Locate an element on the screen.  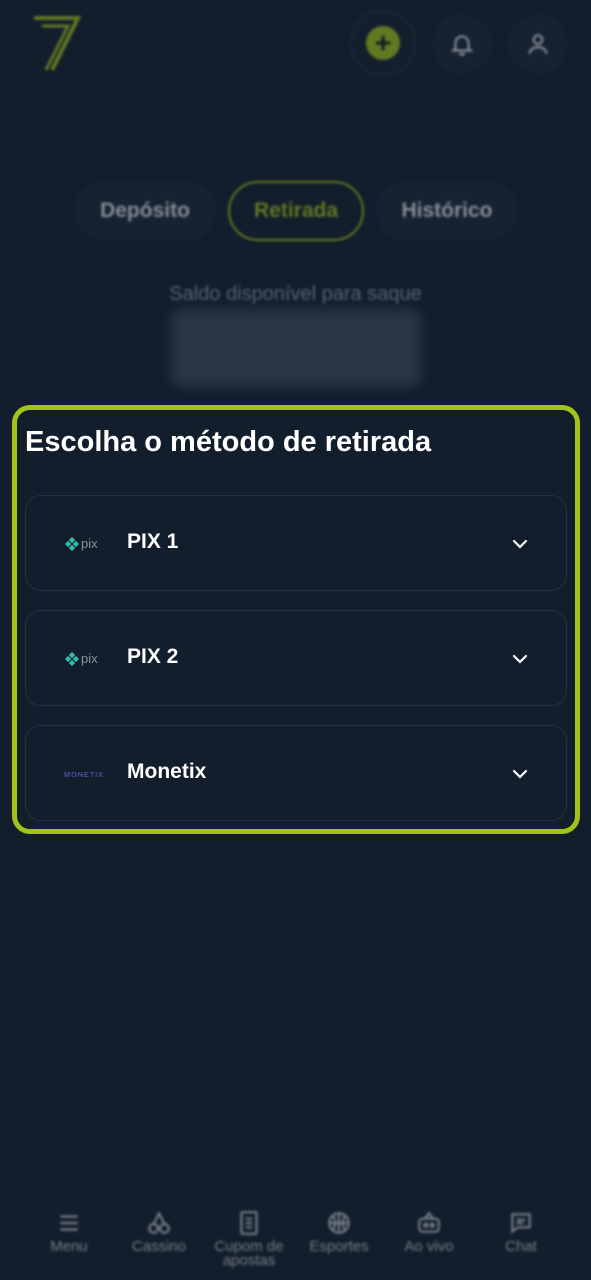
chat-icon is located at coordinates (521, 1223).